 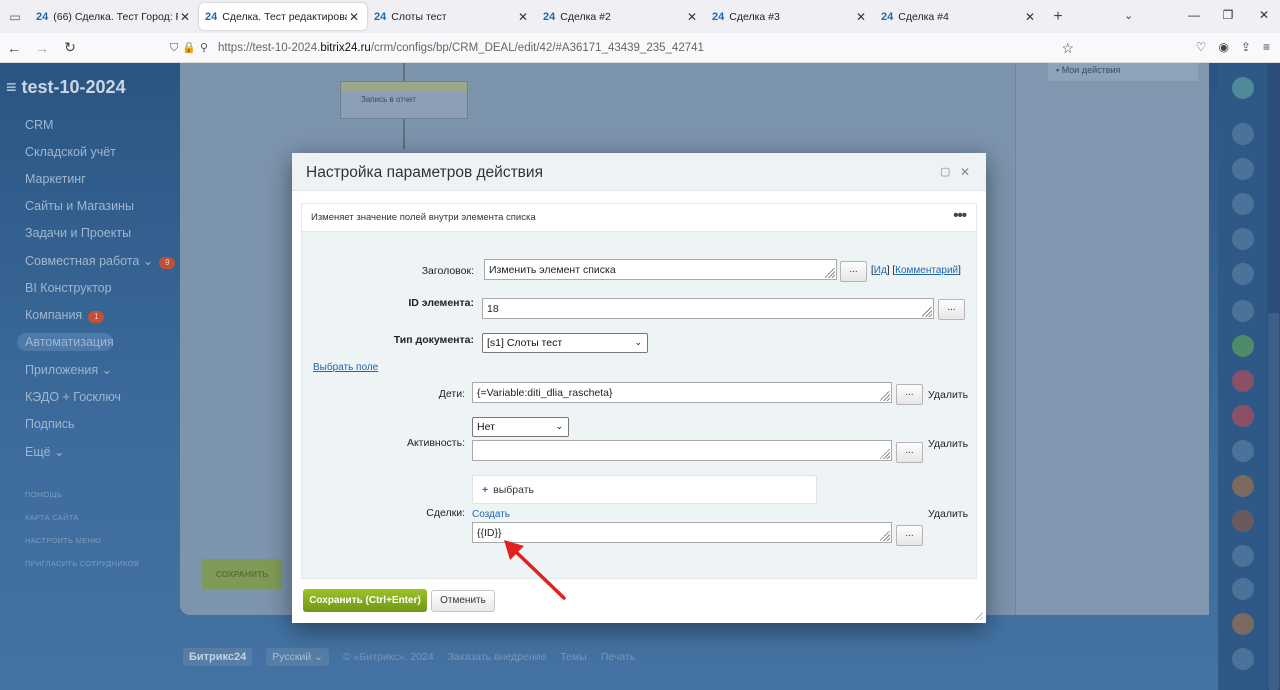 I want to click on children-delete-link: Удалить, so click(x=948, y=395).